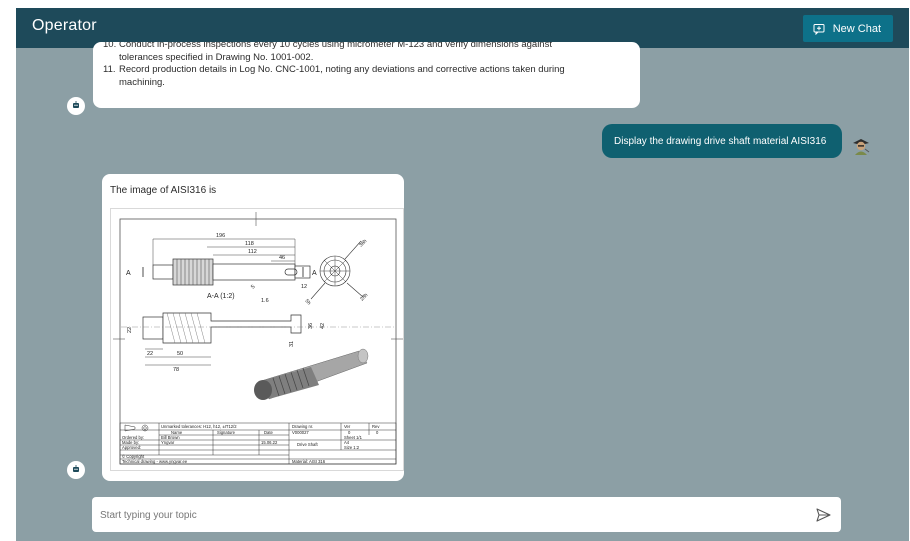 This screenshot has height=541, width=910. What do you see at coordinates (253, 287) in the screenshot?
I see `dim-5: 5` at bounding box center [253, 287].